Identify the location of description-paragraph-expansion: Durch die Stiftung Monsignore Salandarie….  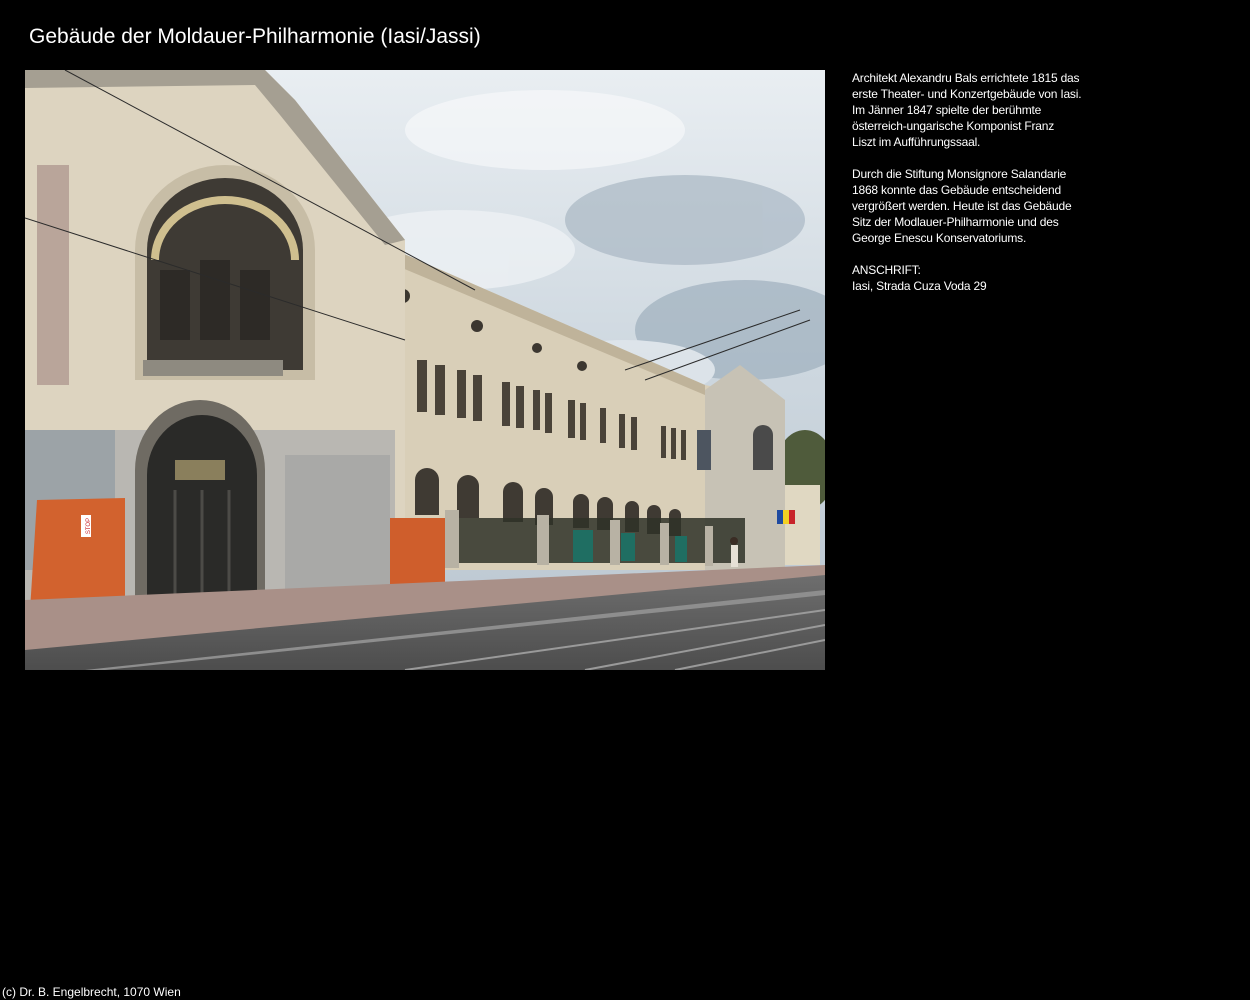
(962, 206).